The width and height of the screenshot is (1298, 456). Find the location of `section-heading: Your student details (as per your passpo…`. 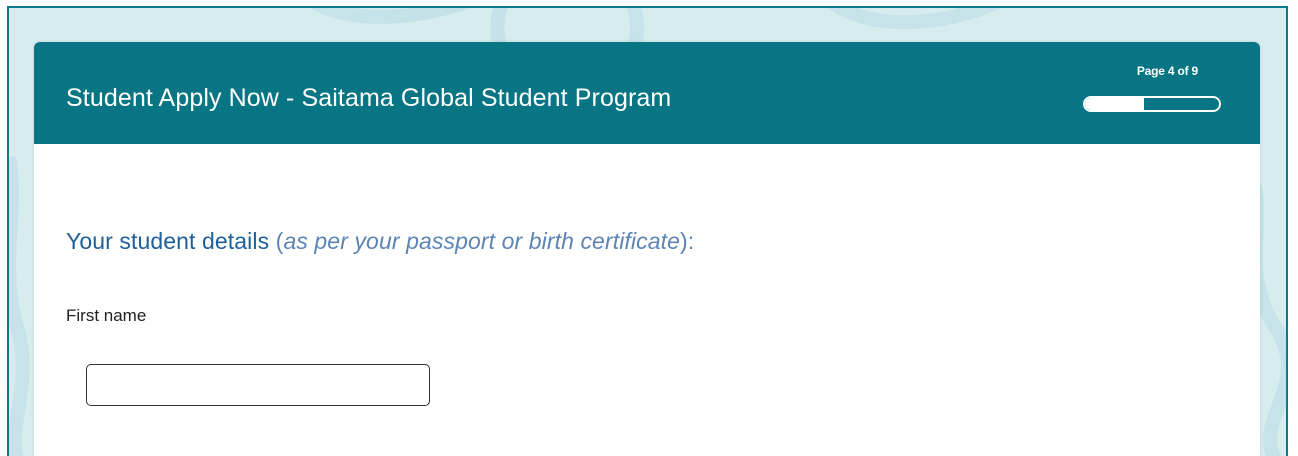

section-heading: Your student details (as per your passpo… is located at coordinates (380, 241).